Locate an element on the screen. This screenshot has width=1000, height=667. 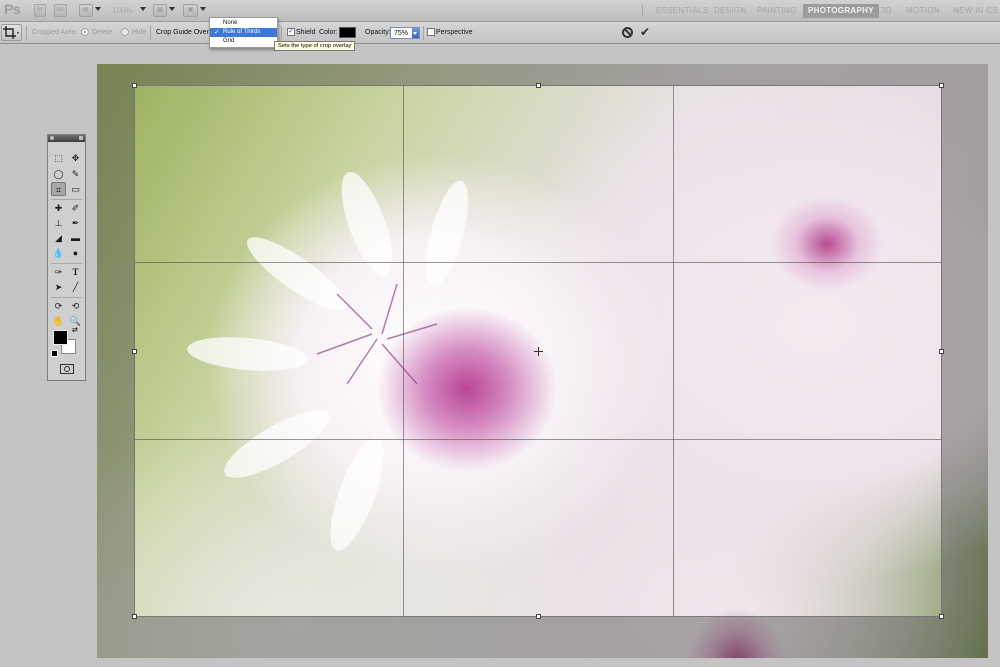
move-tool-icon: ✥ is located at coordinates (75, 158).